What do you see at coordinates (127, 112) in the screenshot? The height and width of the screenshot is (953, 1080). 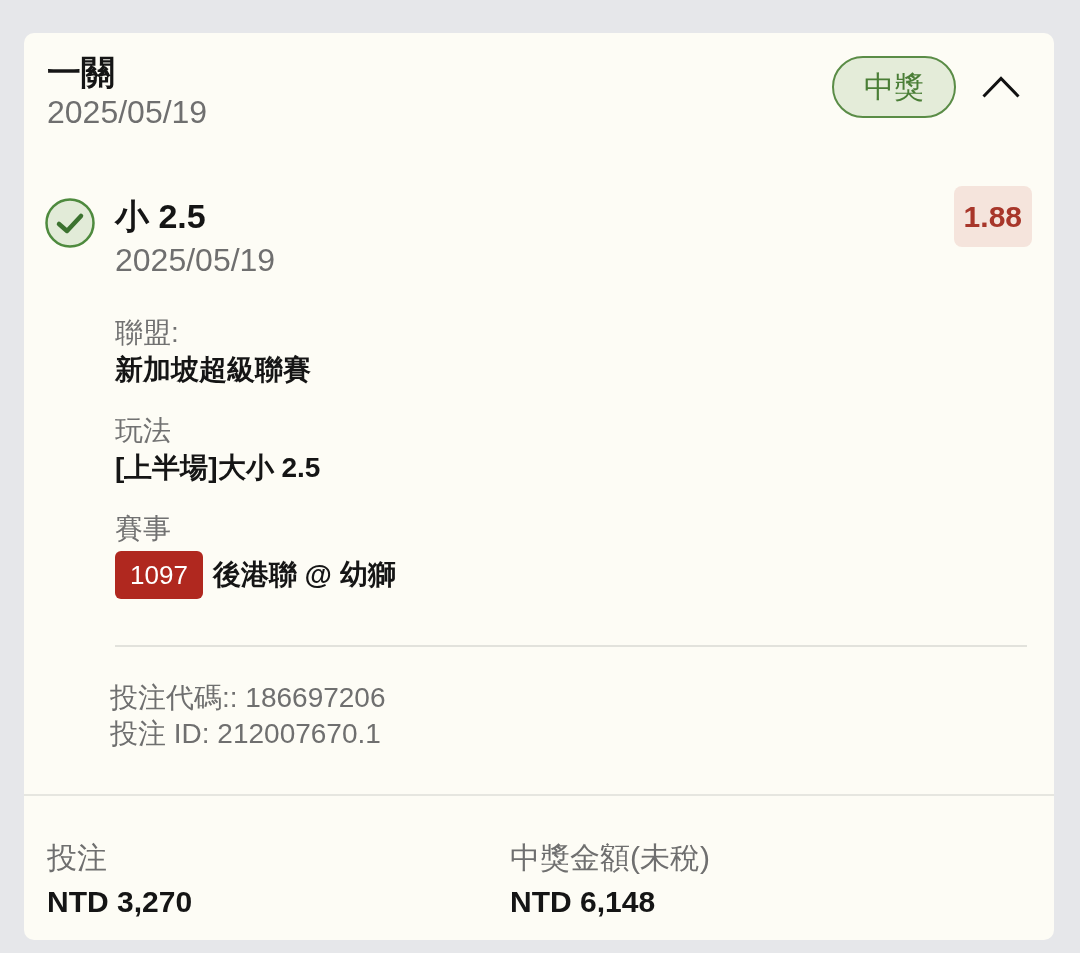 I see `bet-date: 2025/05/19` at bounding box center [127, 112].